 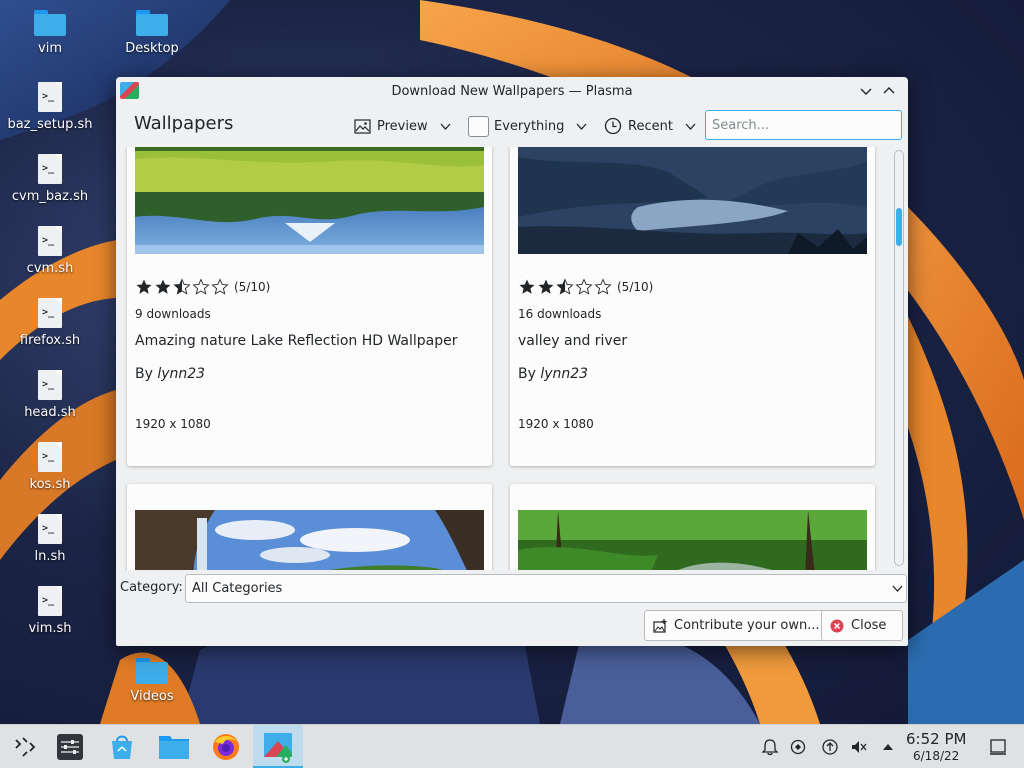 What do you see at coordinates (888, 747) in the screenshot?
I see `expand-tray-button` at bounding box center [888, 747].